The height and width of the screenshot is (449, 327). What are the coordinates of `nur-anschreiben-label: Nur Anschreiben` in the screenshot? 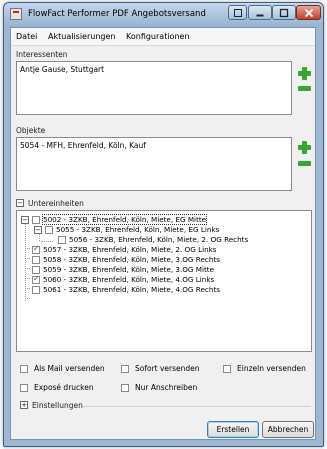 It's located at (166, 387).